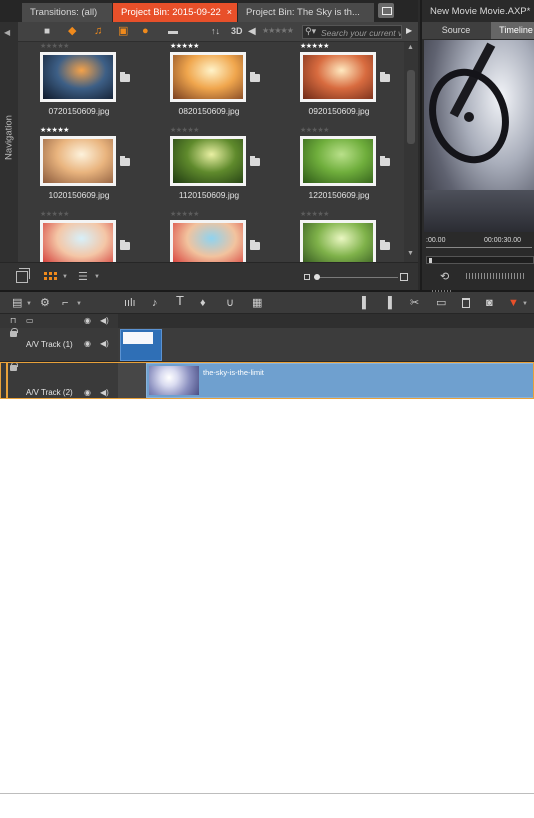 The height and width of the screenshot is (818, 534). What do you see at coordinates (14, 366) in the screenshot?
I see `lock-icon` at bounding box center [14, 366].